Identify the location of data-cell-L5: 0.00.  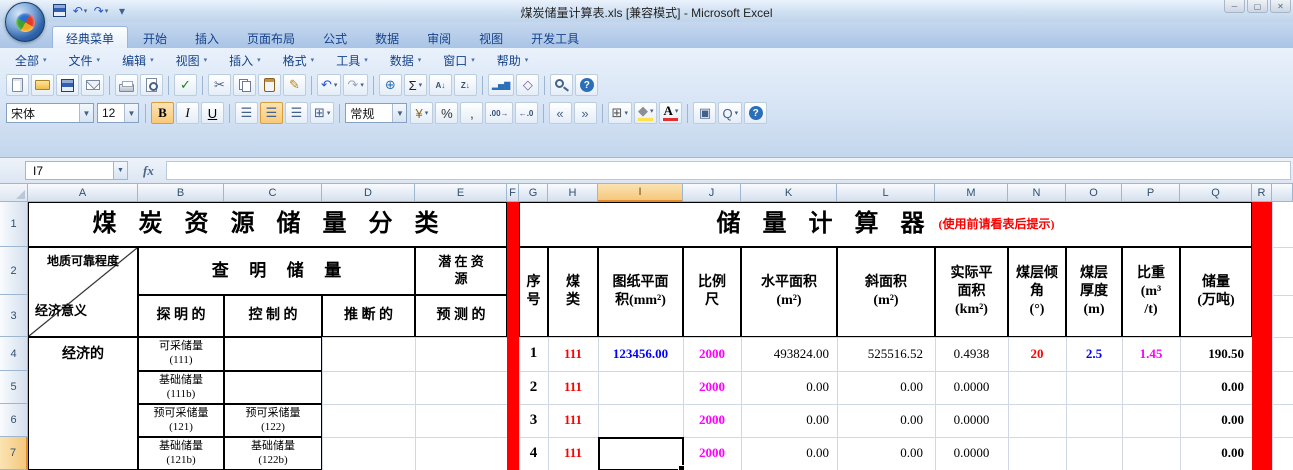
(886, 387).